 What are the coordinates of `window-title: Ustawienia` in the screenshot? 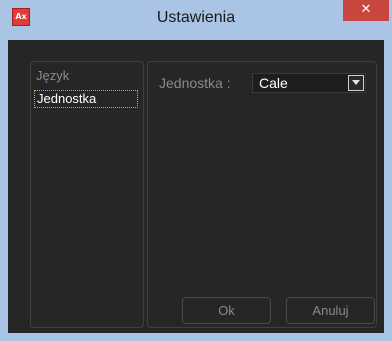 It's located at (196, 17).